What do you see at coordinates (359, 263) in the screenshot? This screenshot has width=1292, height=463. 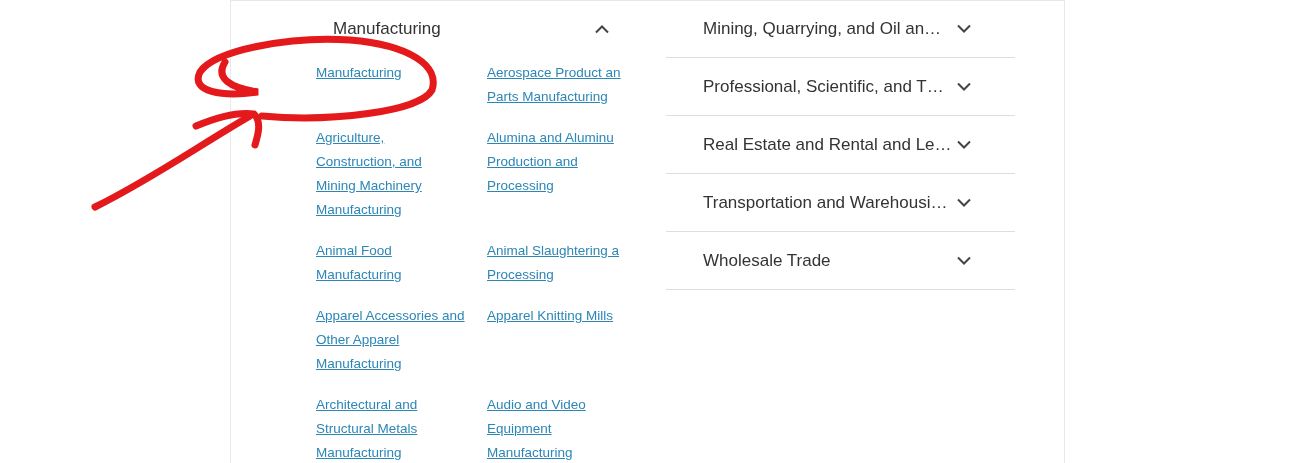 I see `industry-link: Animal Food Manufacturing` at bounding box center [359, 263].